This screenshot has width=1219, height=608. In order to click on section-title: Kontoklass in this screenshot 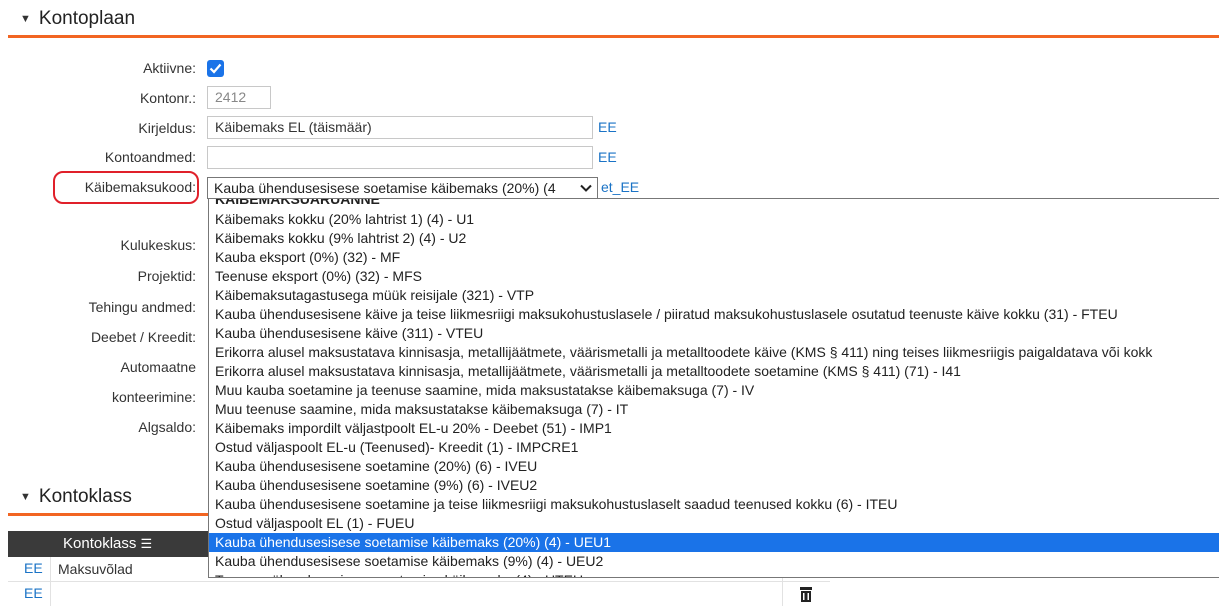, I will do `click(85, 496)`.